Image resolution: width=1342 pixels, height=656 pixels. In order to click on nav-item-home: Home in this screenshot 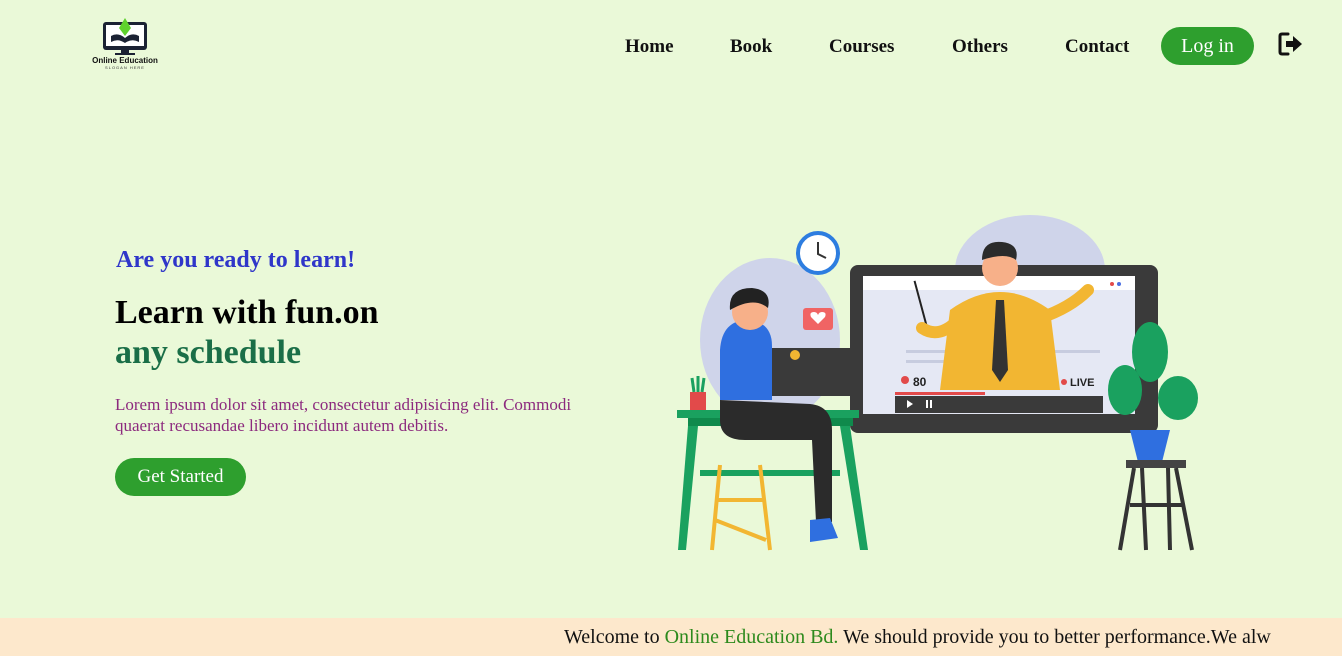, I will do `click(649, 47)`.